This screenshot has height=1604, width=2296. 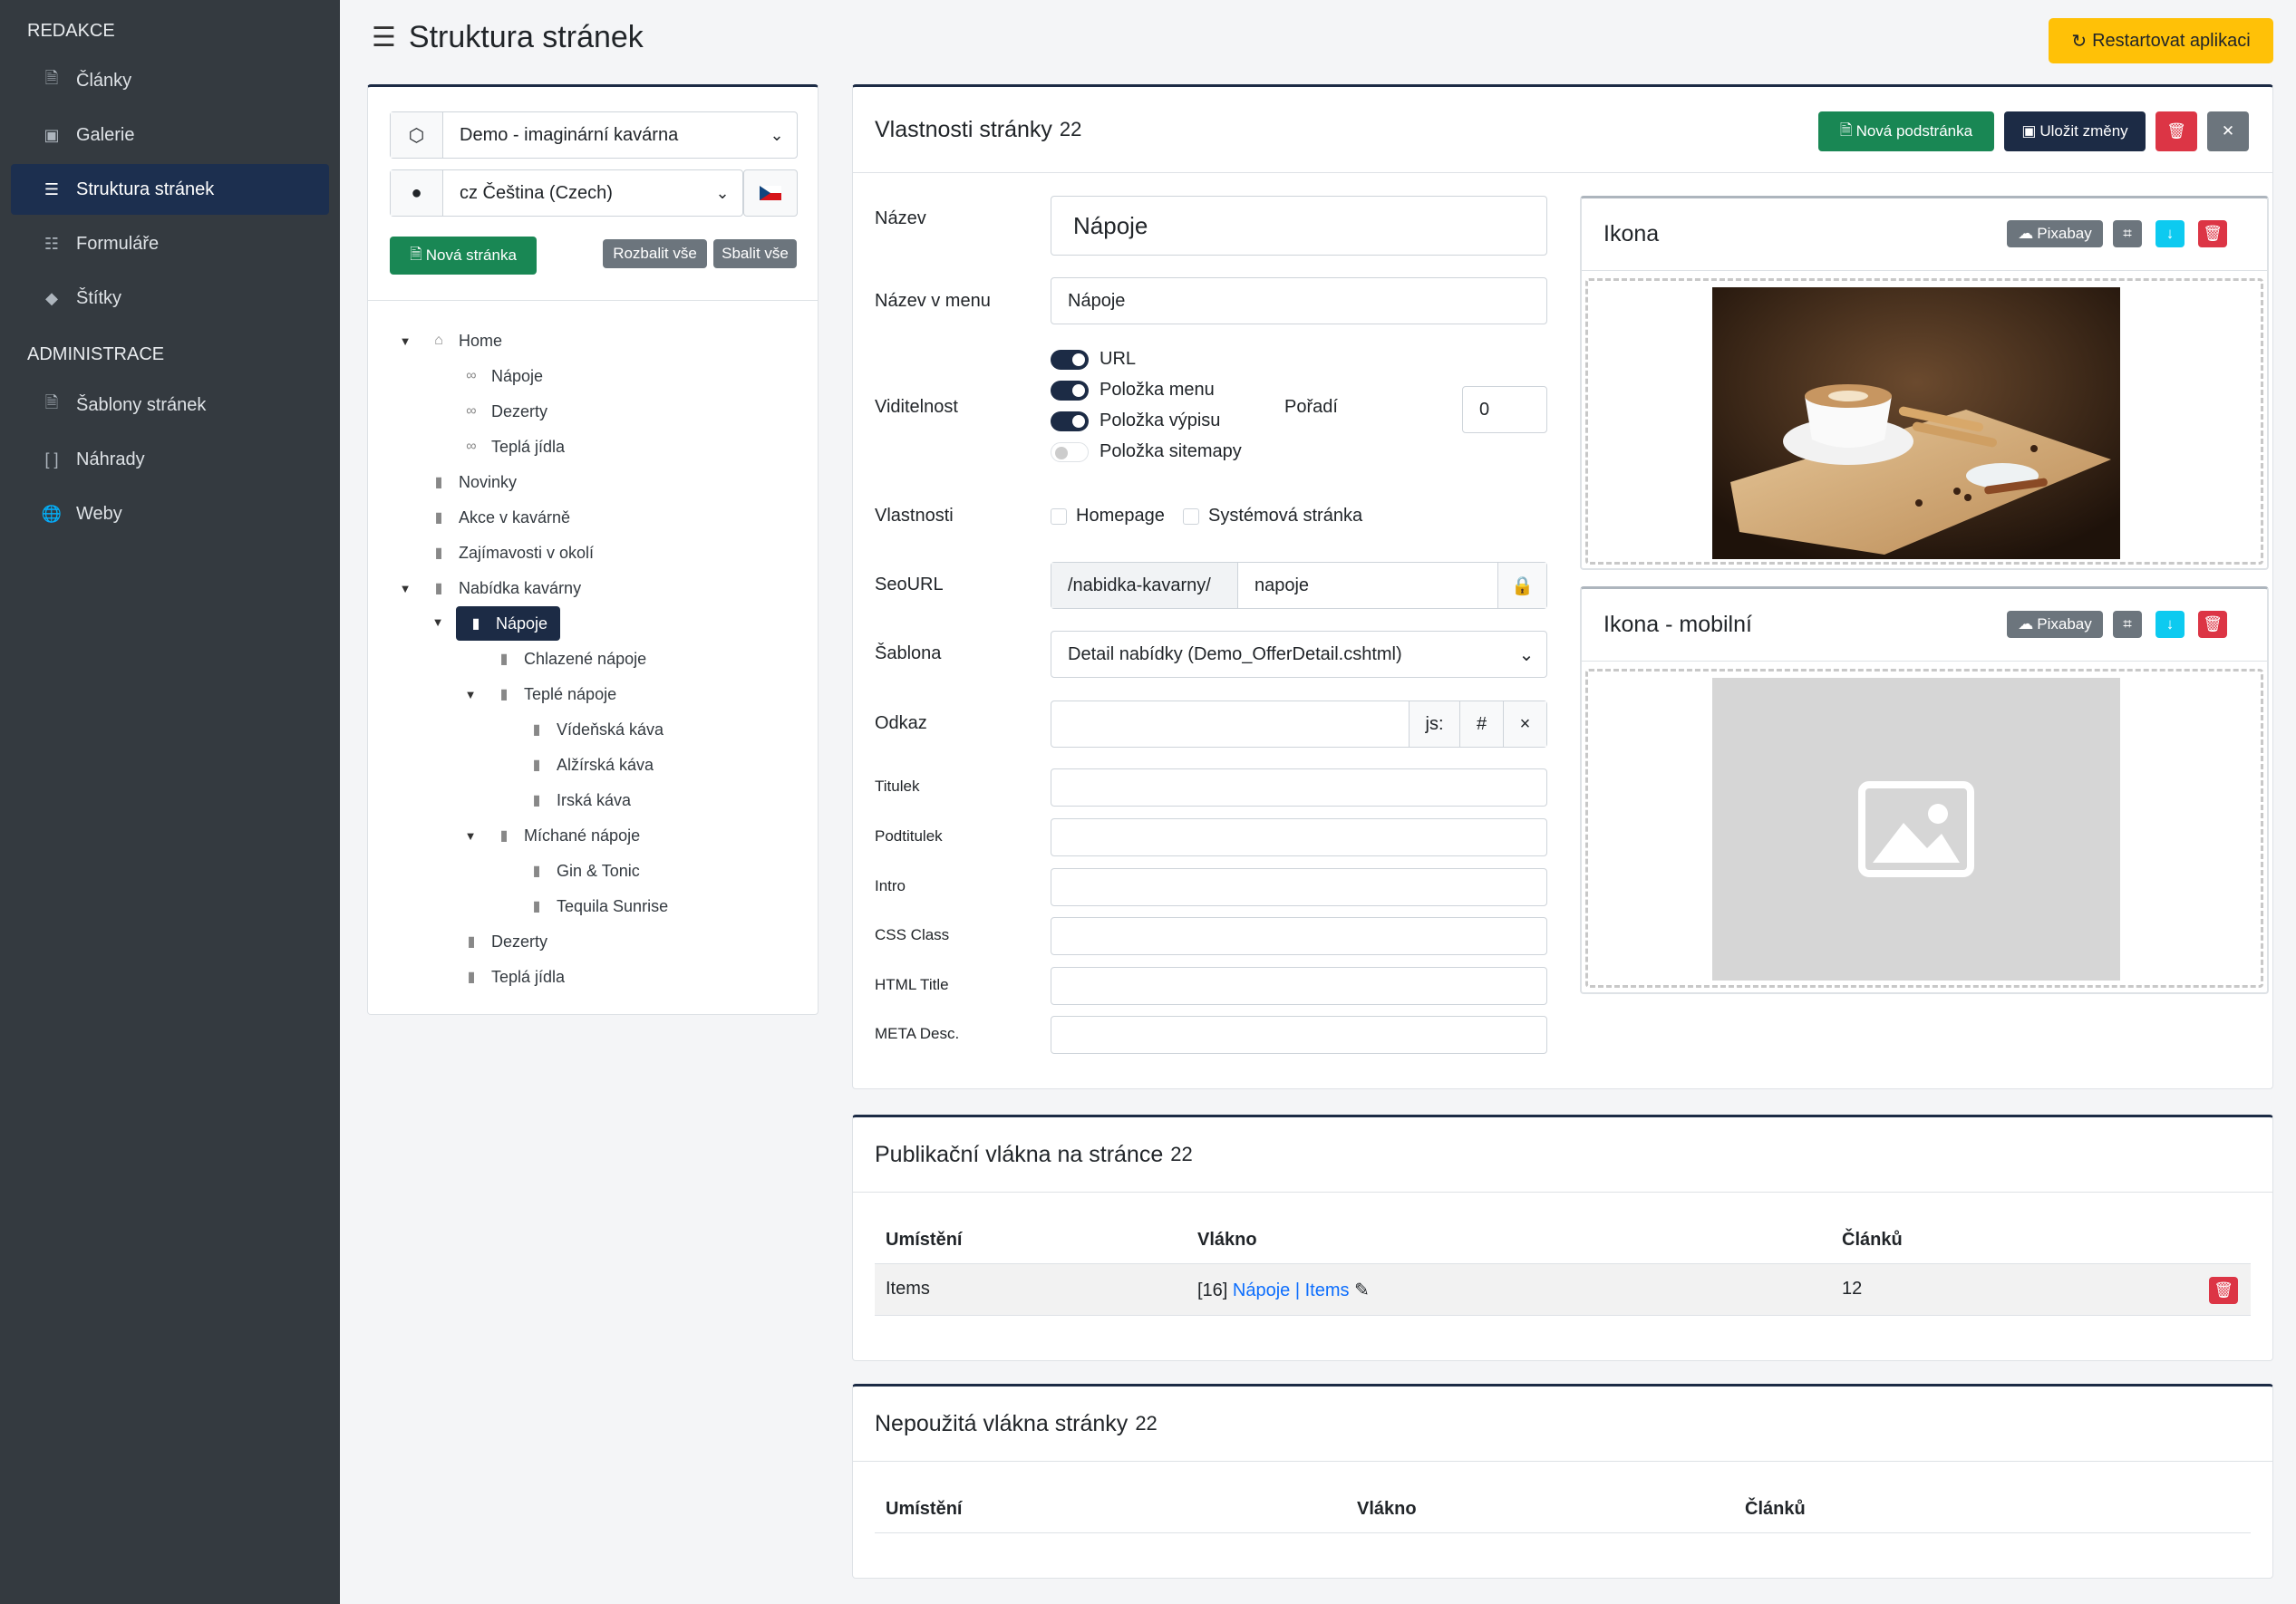 I want to click on clear-button: ×, so click(x=1524, y=724).